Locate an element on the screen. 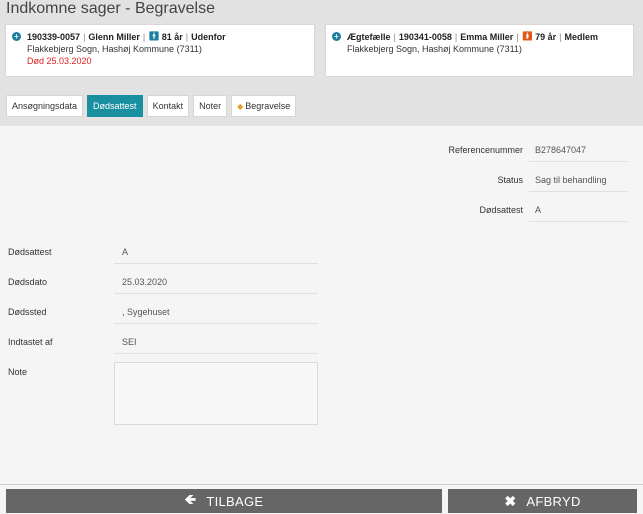 This screenshot has height=514, width=643. tab-begravelse-label: Begravelse is located at coordinates (268, 106).